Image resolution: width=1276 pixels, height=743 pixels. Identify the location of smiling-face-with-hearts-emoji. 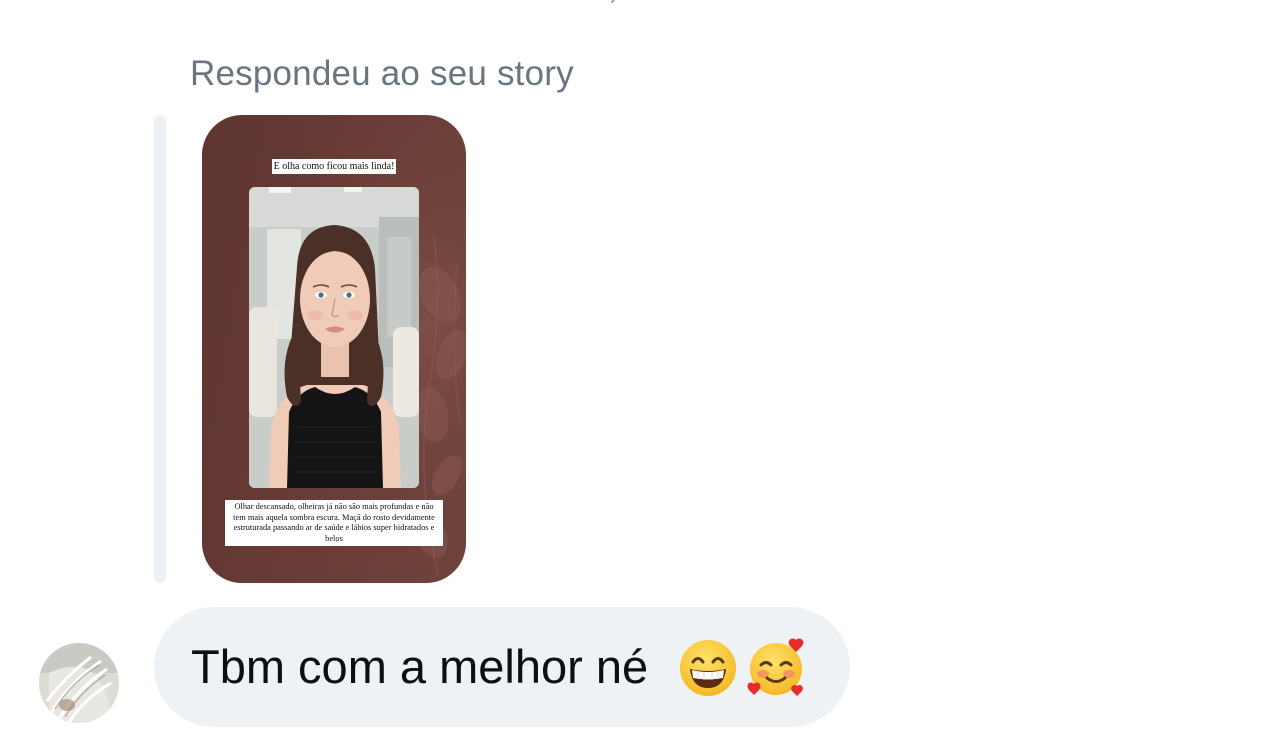
(775, 667).